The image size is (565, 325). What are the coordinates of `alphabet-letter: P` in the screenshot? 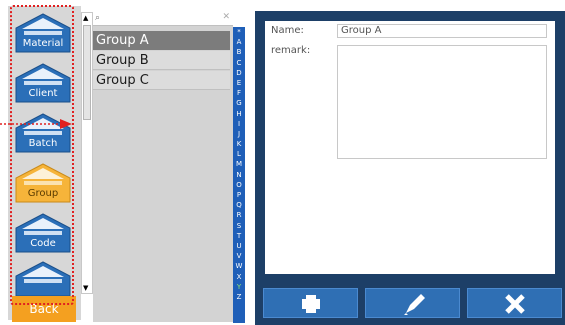 It's located at (239, 195).